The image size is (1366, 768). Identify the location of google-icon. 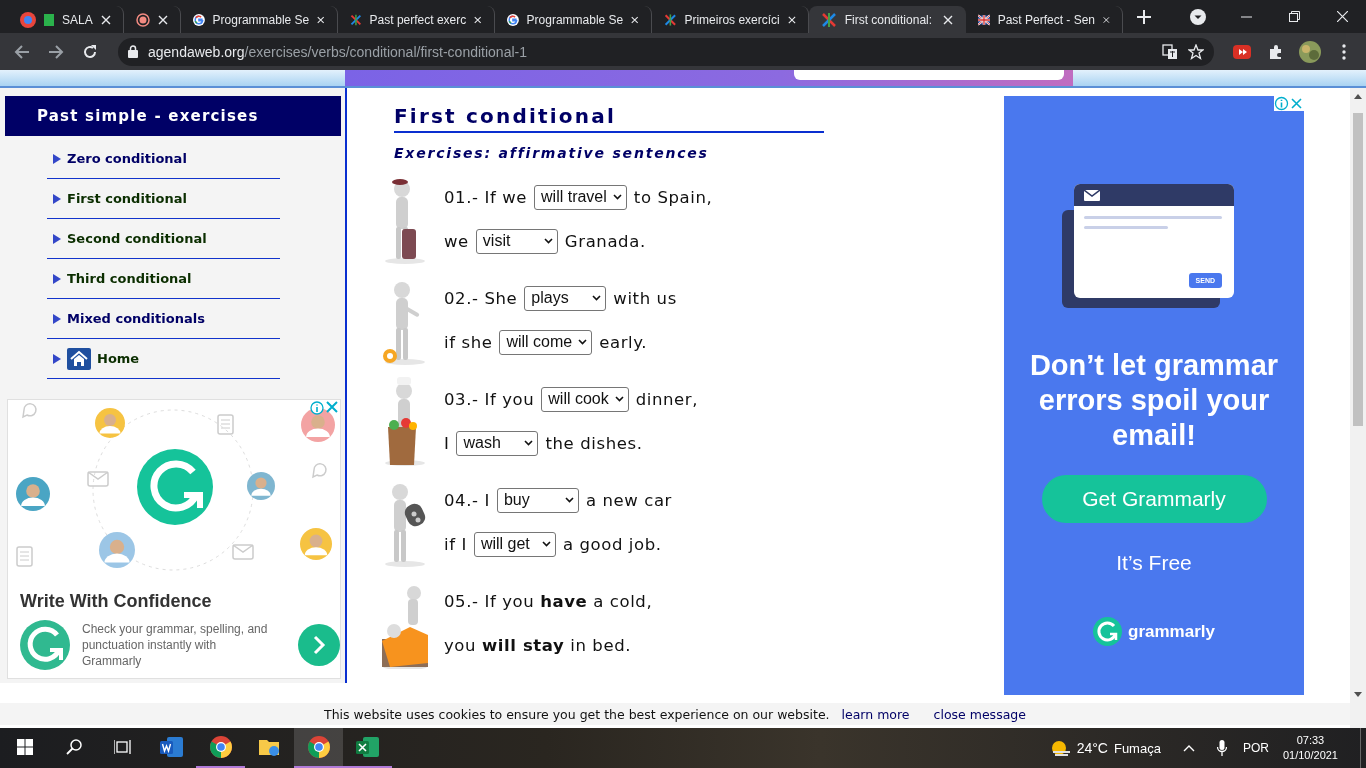
(198, 19).